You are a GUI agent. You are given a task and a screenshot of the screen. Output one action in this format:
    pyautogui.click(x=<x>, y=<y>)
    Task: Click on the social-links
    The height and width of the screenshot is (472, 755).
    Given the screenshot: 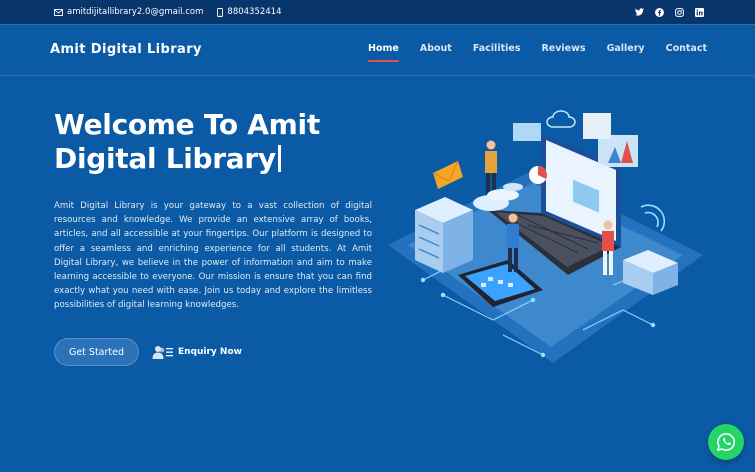 What is the action you would take?
    pyautogui.click(x=665, y=12)
    